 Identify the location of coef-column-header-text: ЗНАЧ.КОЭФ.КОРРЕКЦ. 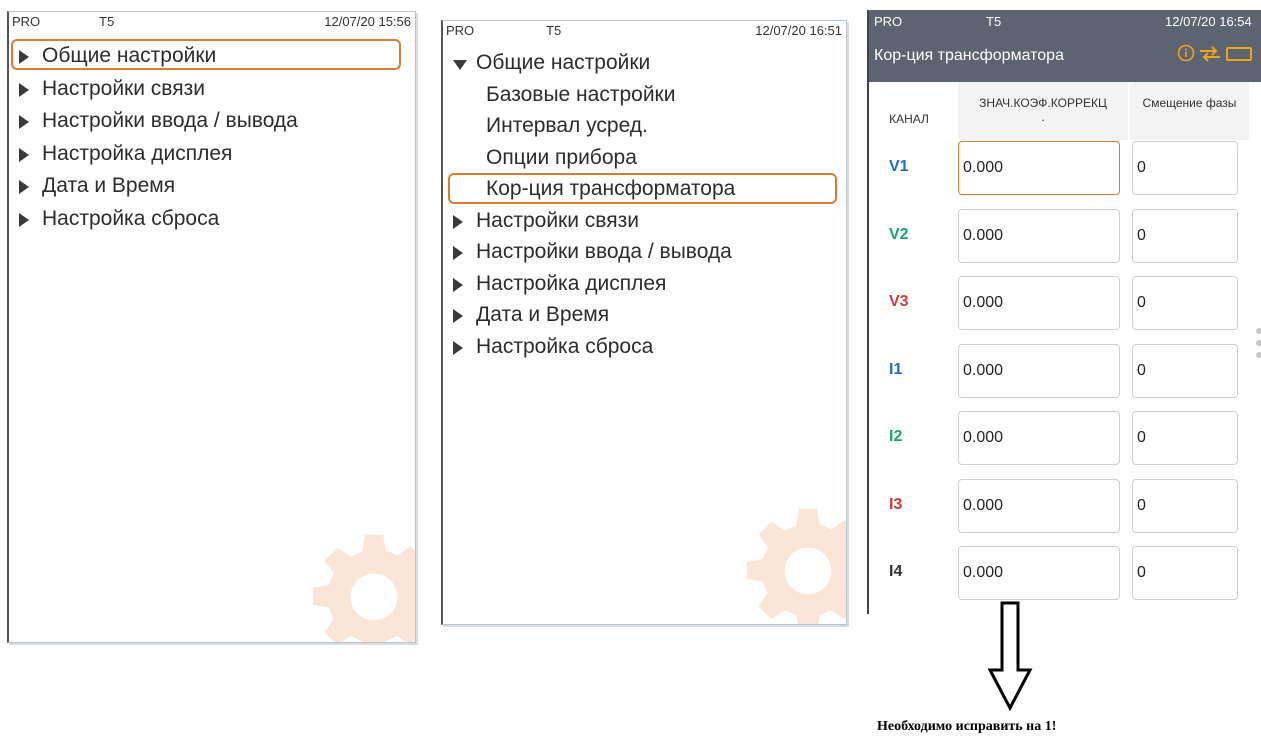
(1043, 103).